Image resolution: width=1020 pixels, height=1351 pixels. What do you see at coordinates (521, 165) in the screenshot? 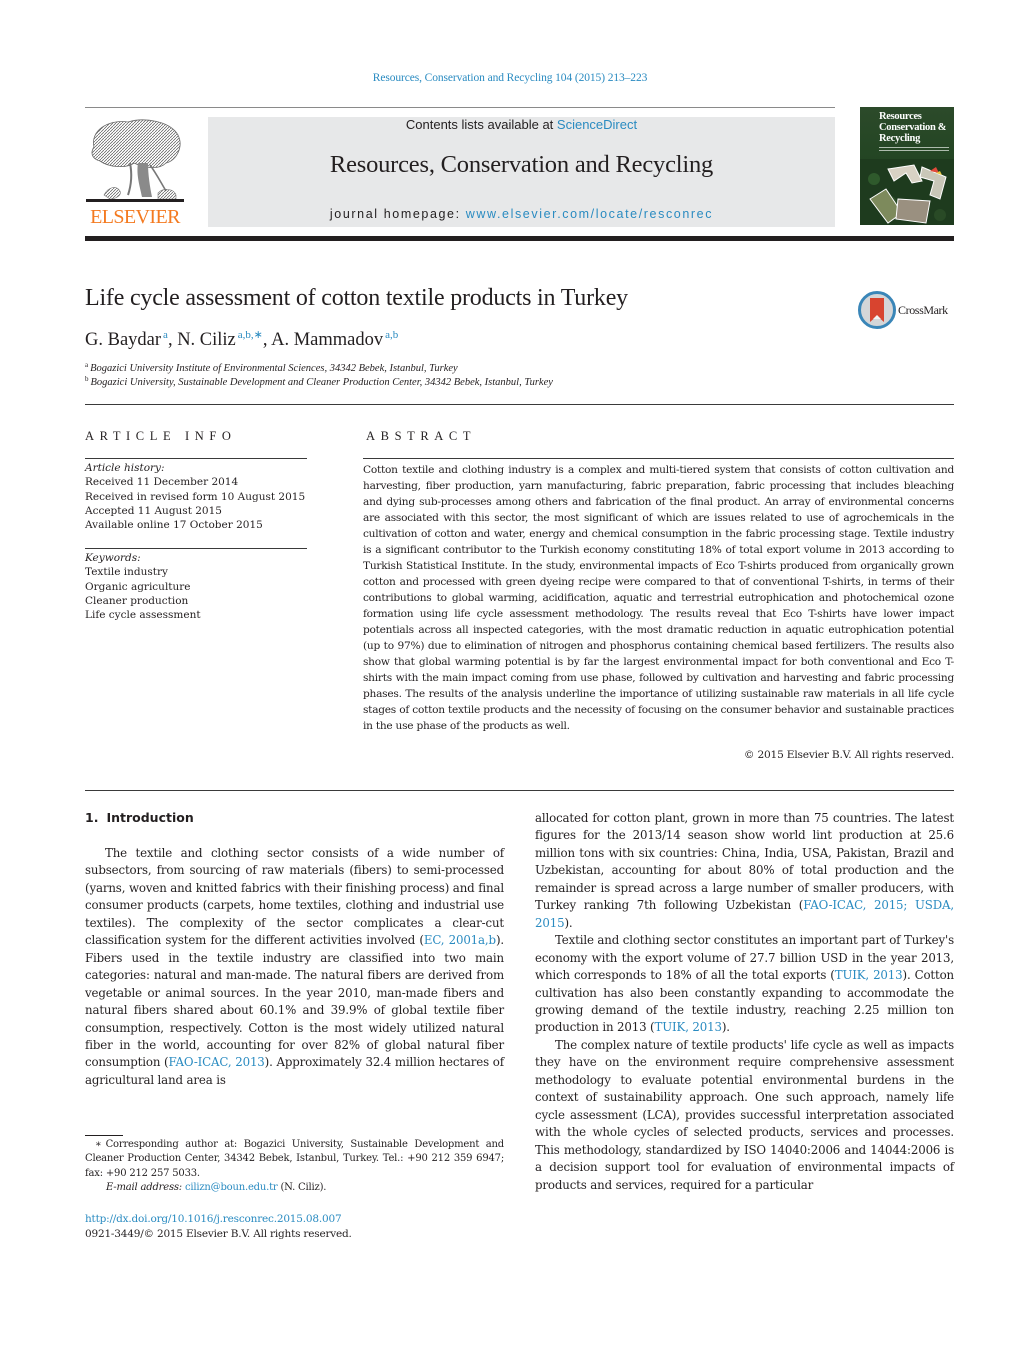
I see `journal-title: Resources, Conservation and Recycling` at bounding box center [521, 165].